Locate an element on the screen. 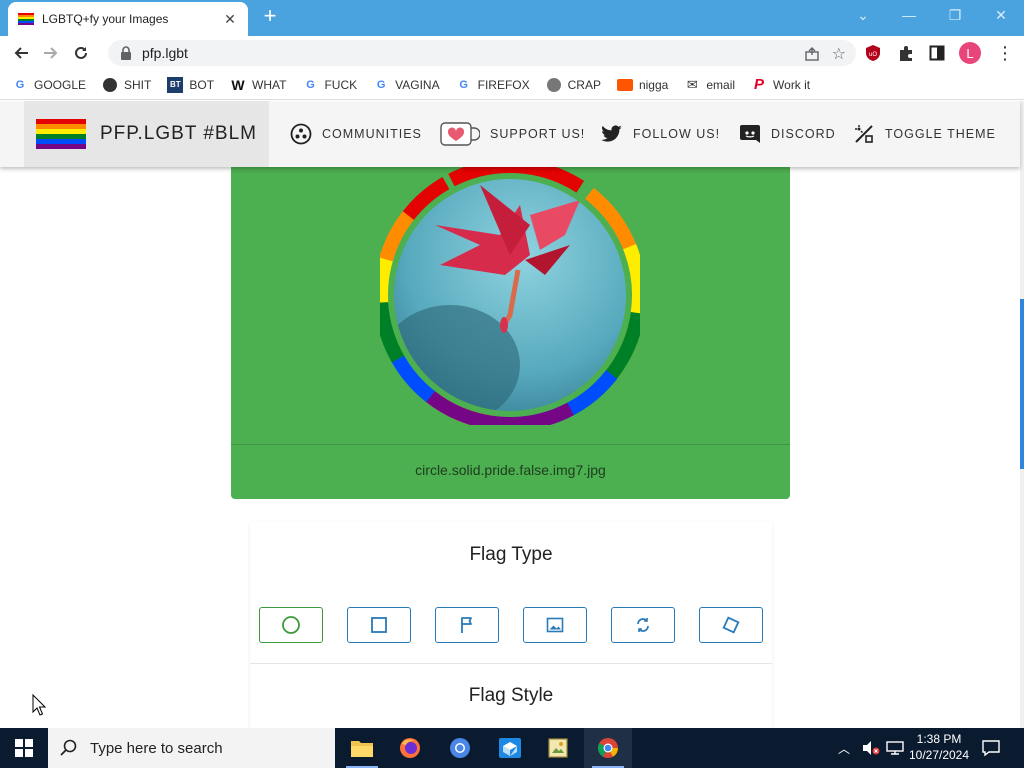 Image resolution: width=1024 pixels, height=768 pixels. theme-icon is located at coordinates (864, 134).